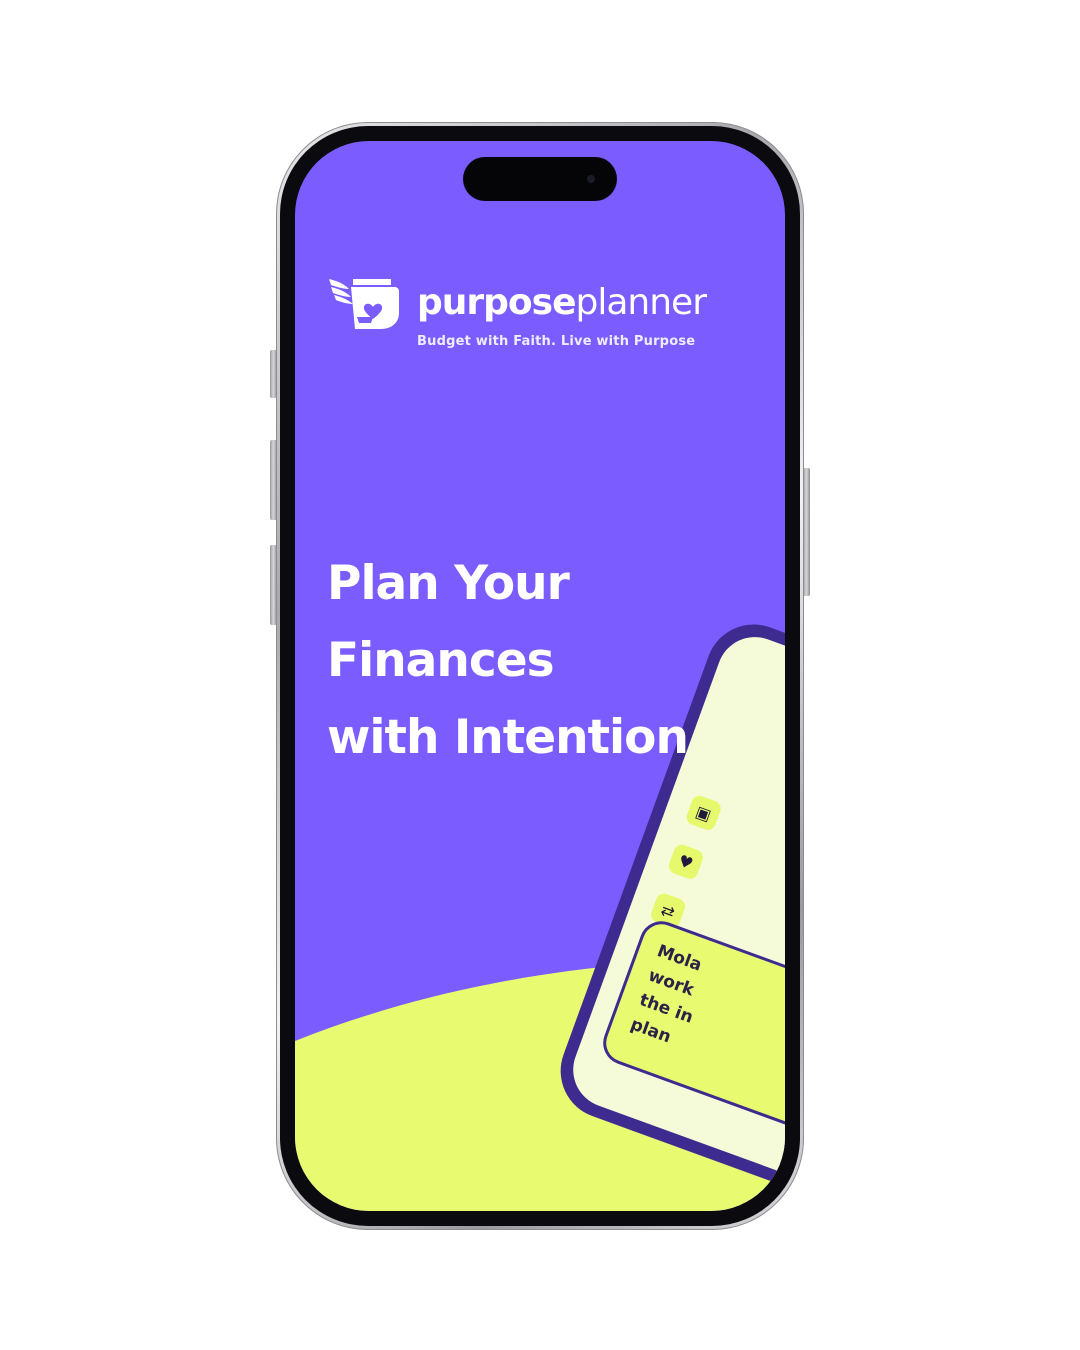 This screenshot has height=1350, width=1080. I want to click on app-preview-card-text: Mola work the in plan, so click(671, 996).